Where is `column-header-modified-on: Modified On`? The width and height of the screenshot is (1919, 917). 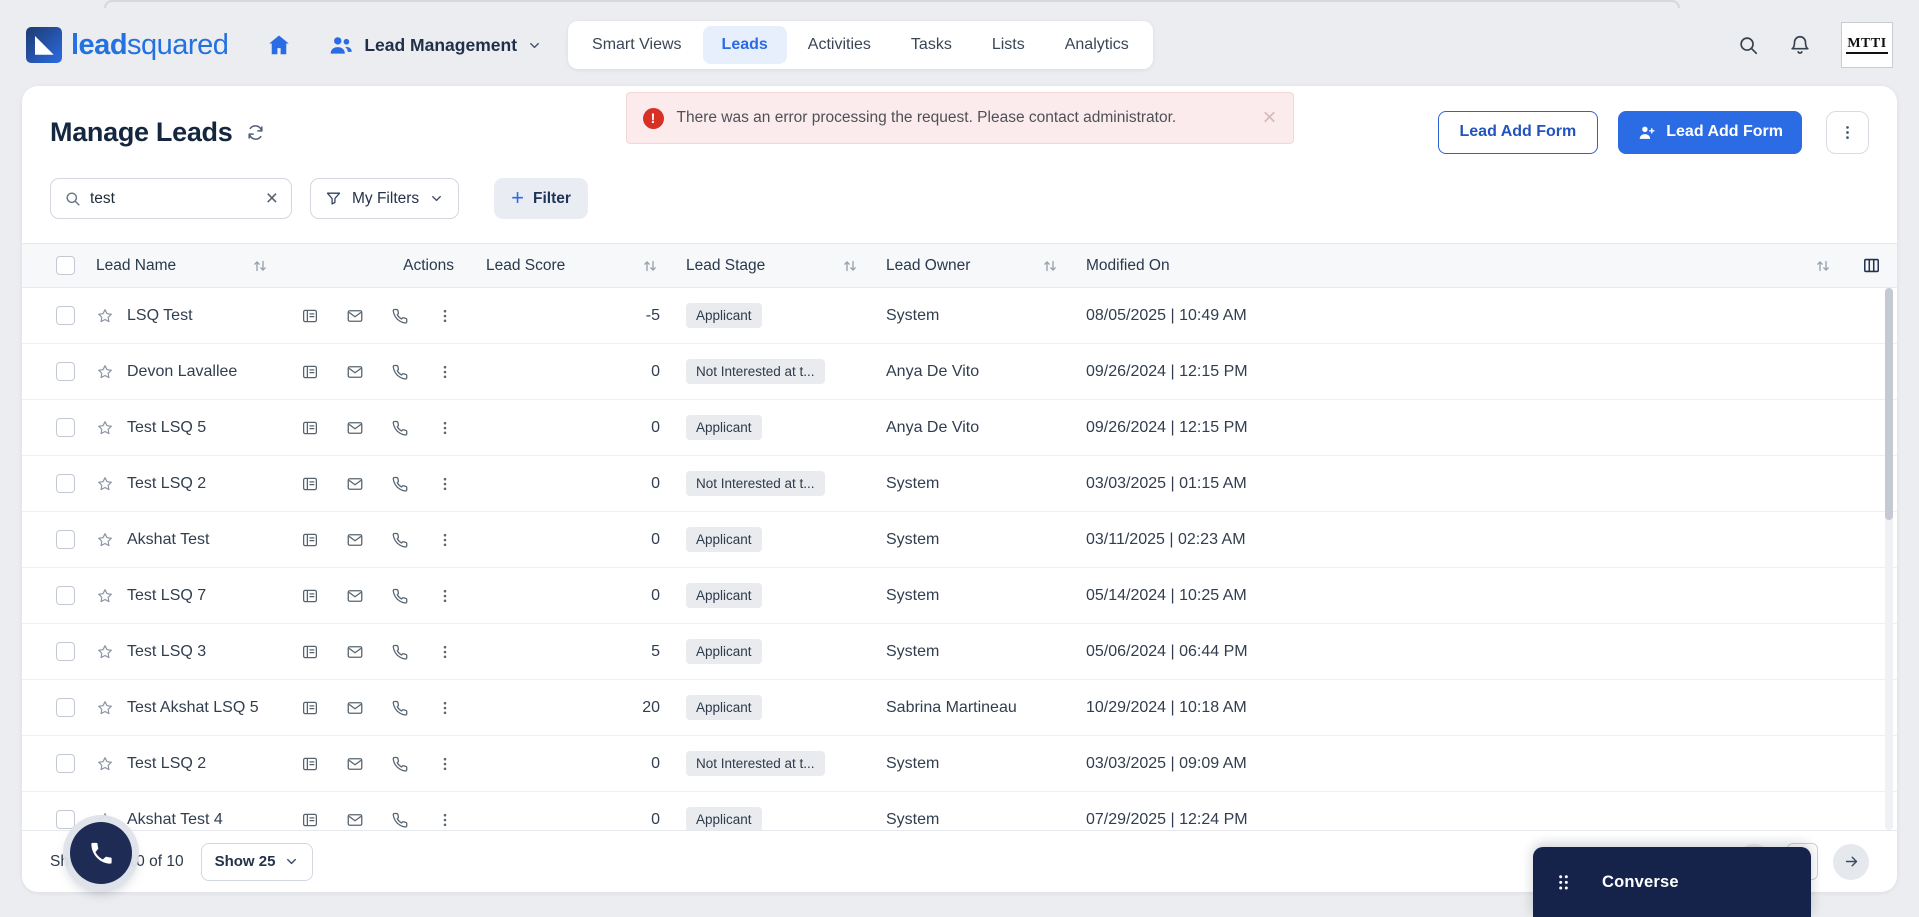 column-header-modified-on: Modified On is located at coordinates (1458, 266).